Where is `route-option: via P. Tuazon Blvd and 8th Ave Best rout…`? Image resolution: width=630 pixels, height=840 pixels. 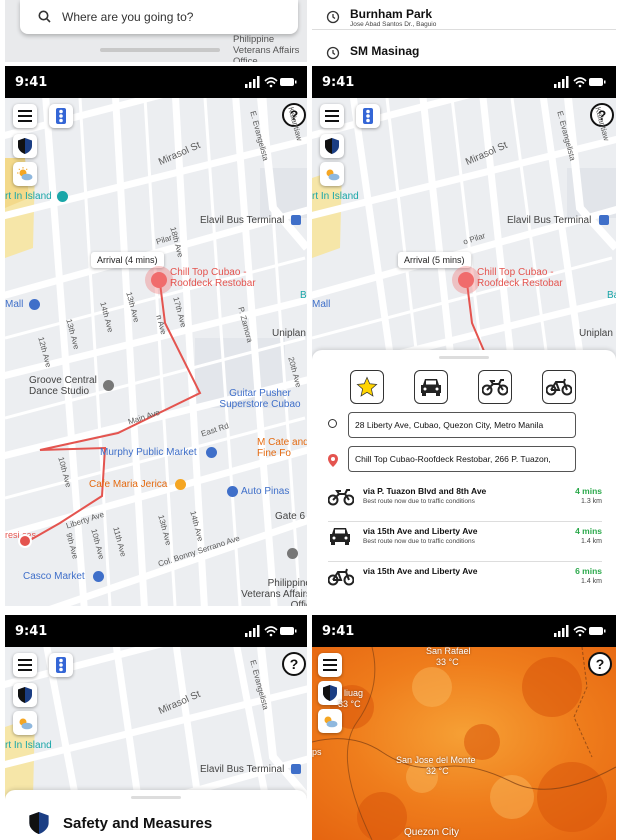 route-option: via P. Tuazon Blvd and 8th Ave Best rout… is located at coordinates (465, 503).